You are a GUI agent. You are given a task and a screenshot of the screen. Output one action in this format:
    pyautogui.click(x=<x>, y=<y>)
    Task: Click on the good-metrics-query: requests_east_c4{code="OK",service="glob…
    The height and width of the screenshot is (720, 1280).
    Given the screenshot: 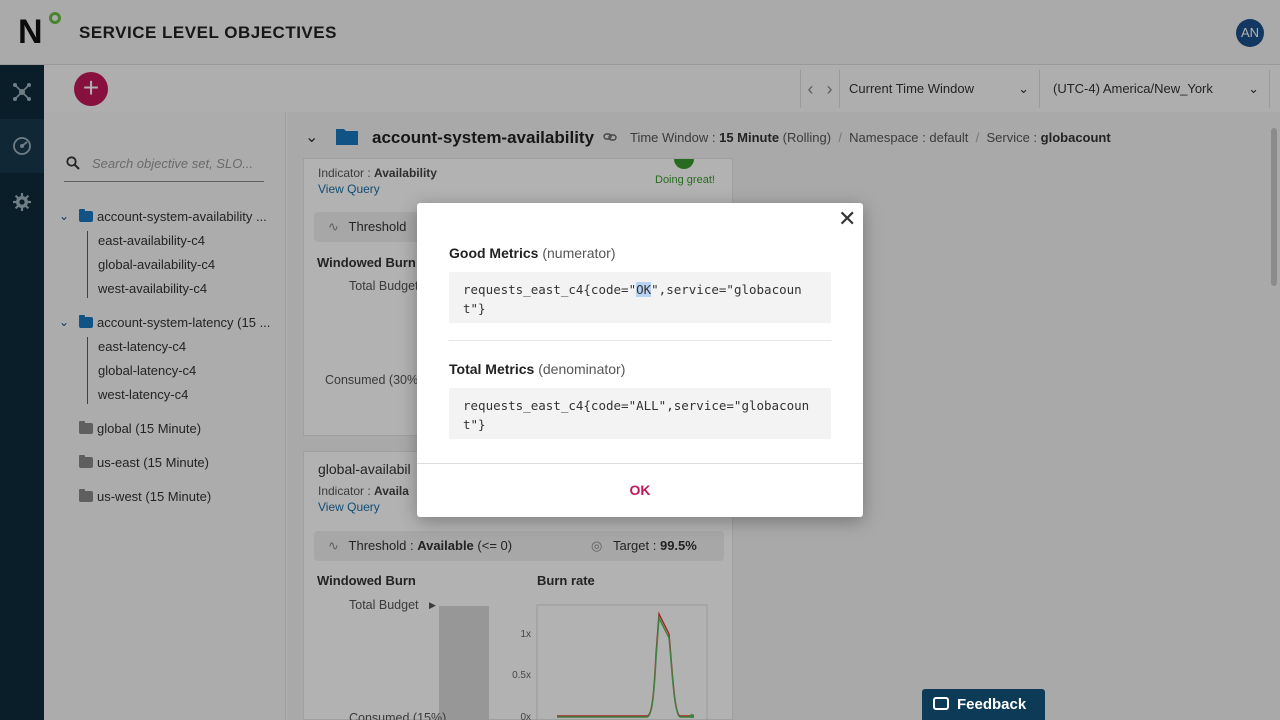 What is the action you would take?
    pyautogui.click(x=640, y=297)
    